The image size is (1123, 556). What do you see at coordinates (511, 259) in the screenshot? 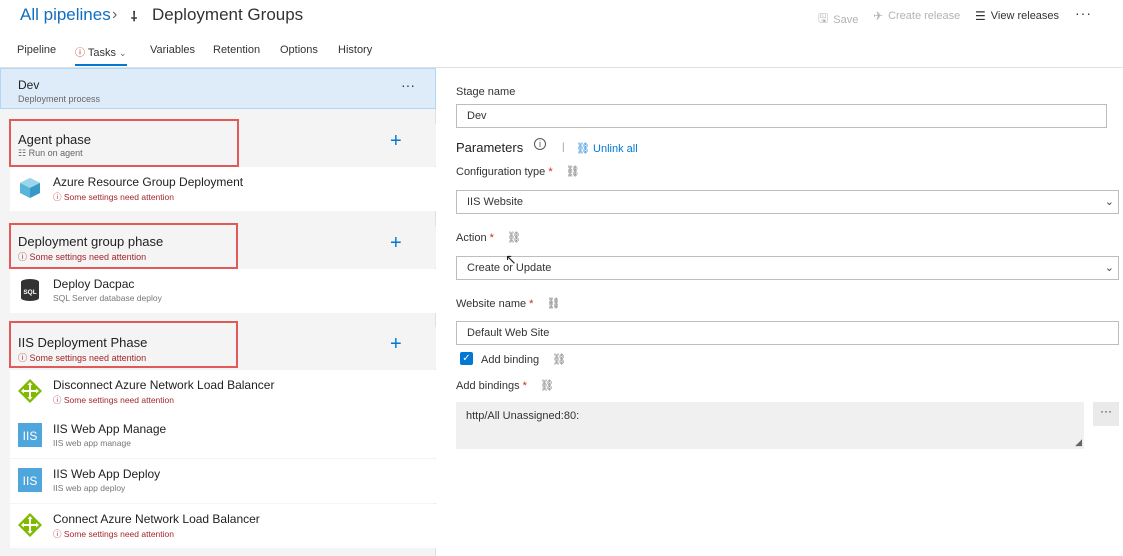
I see `mouse-cursor-icon: ↖` at bounding box center [511, 259].